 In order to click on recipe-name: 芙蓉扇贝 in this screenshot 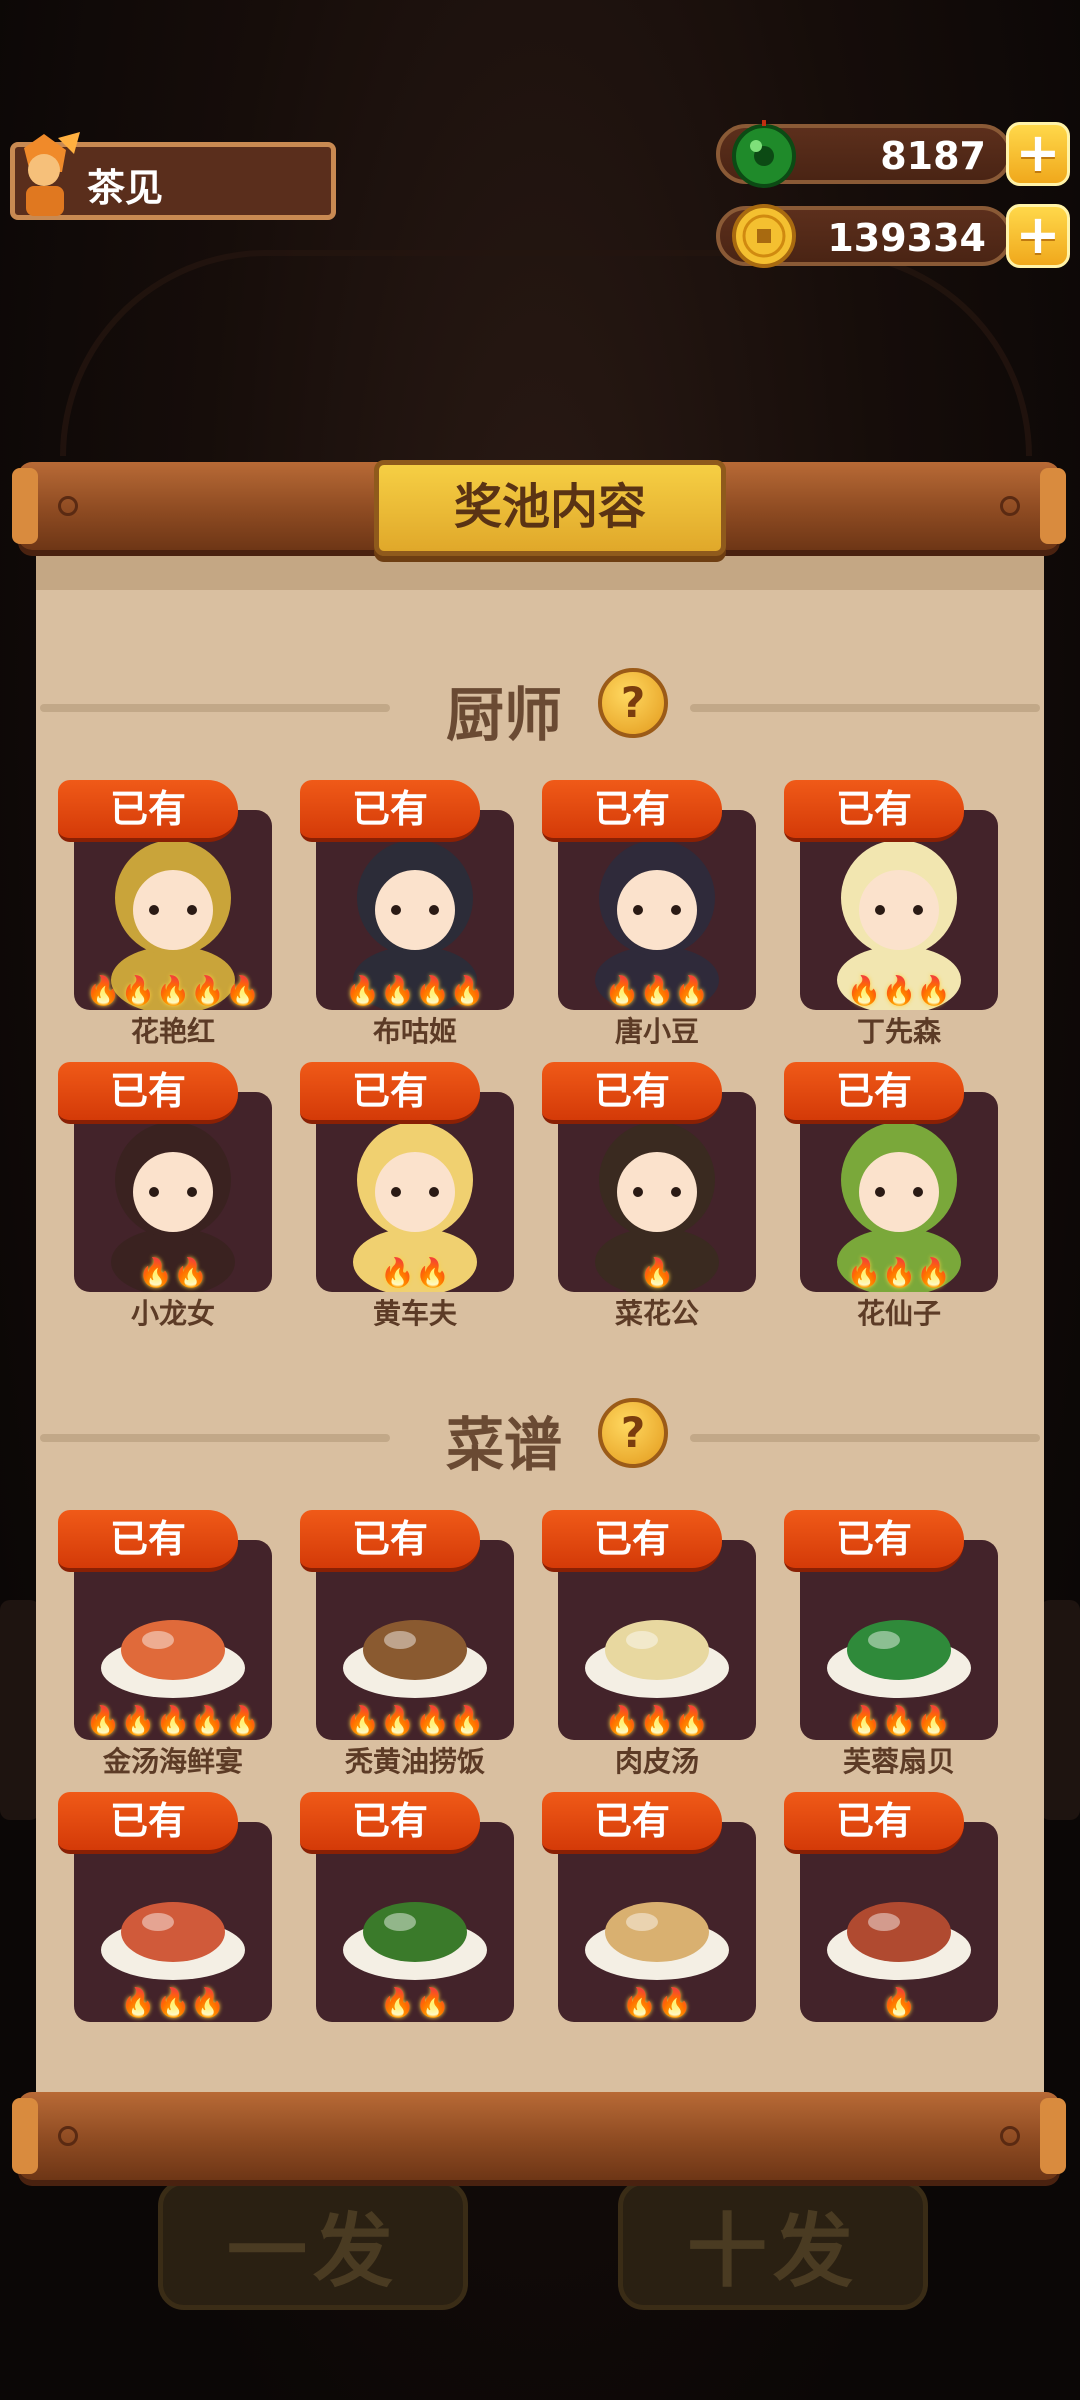, I will do `click(898, 1761)`.